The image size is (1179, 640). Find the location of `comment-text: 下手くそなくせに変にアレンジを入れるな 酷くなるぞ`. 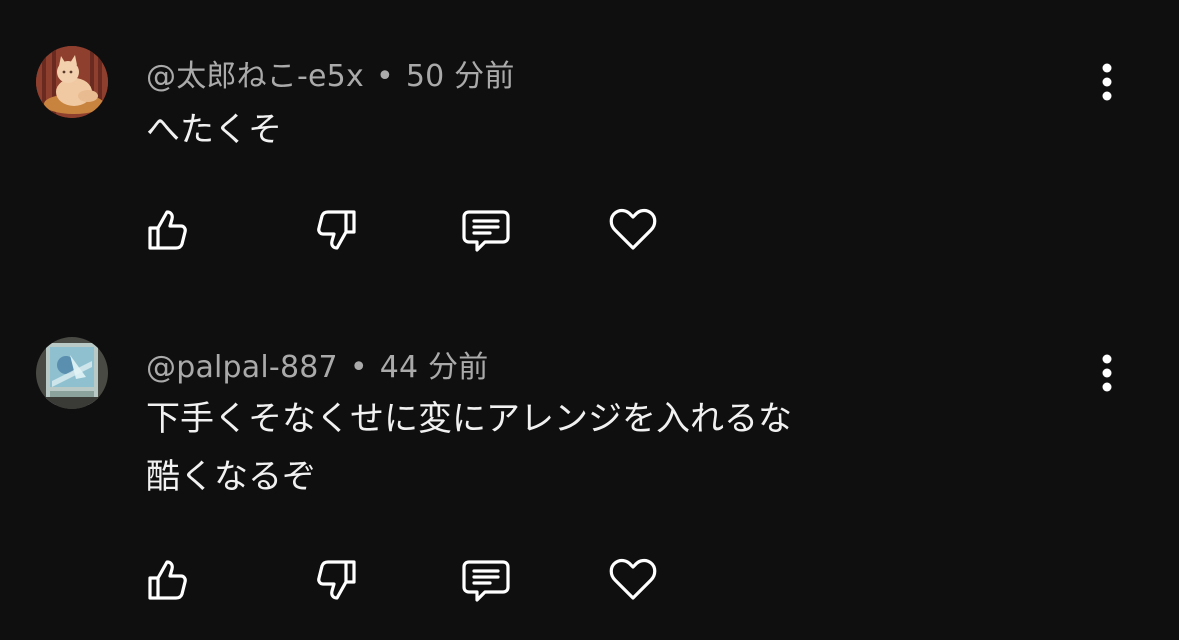

comment-text: 下手くそなくせに変にアレンジを入れるな 酷くなるぞ is located at coordinates (469, 448).